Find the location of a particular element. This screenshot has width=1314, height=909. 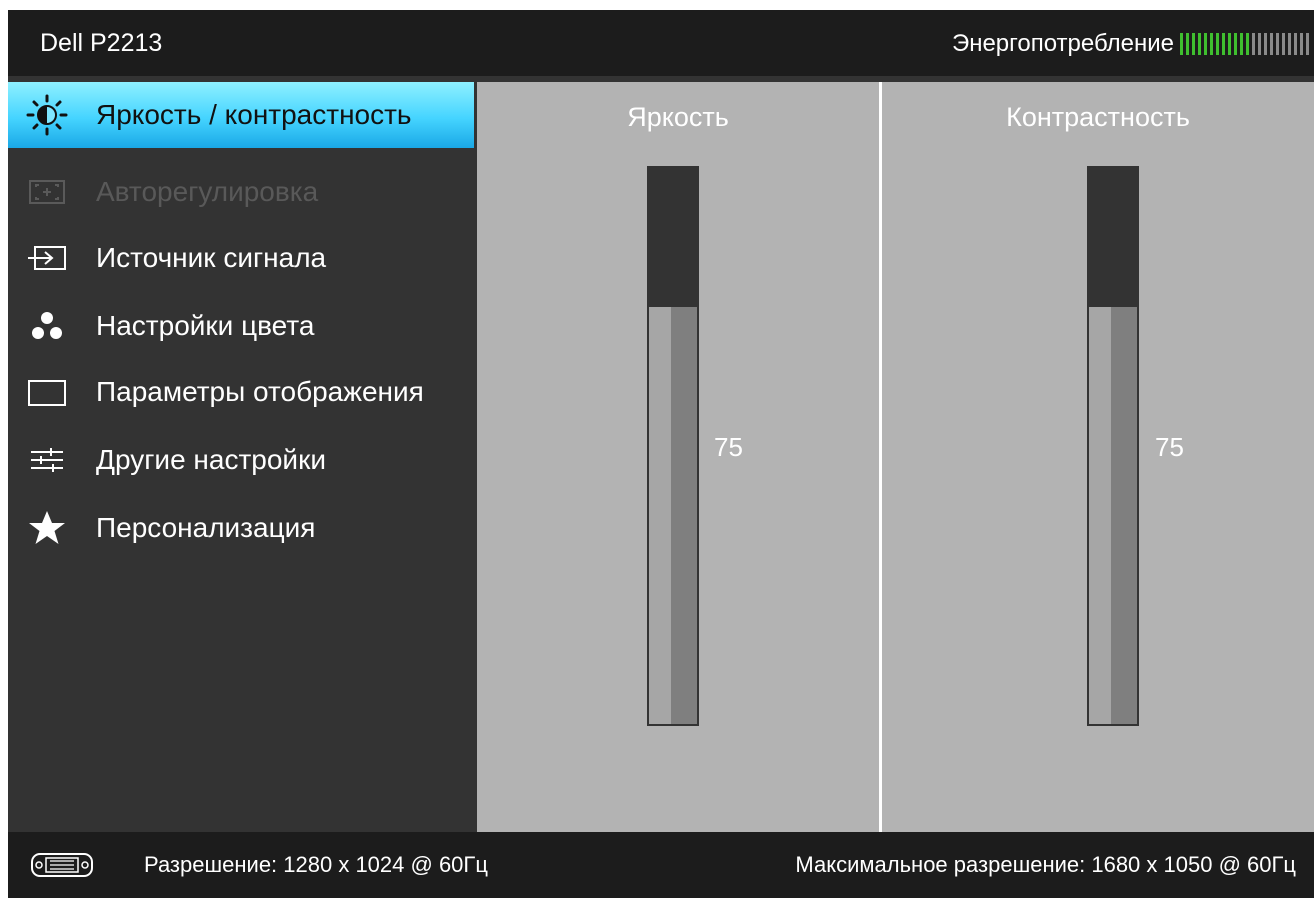

dvi-connector-icon is located at coordinates (62, 865).